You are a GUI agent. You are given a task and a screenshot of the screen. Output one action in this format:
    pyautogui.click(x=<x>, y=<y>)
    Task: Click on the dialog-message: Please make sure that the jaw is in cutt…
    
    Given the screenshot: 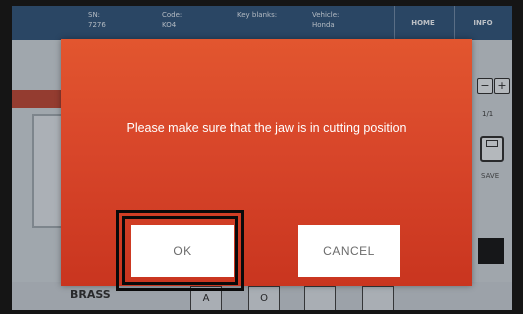 What is the action you would take?
    pyautogui.click(x=266, y=128)
    